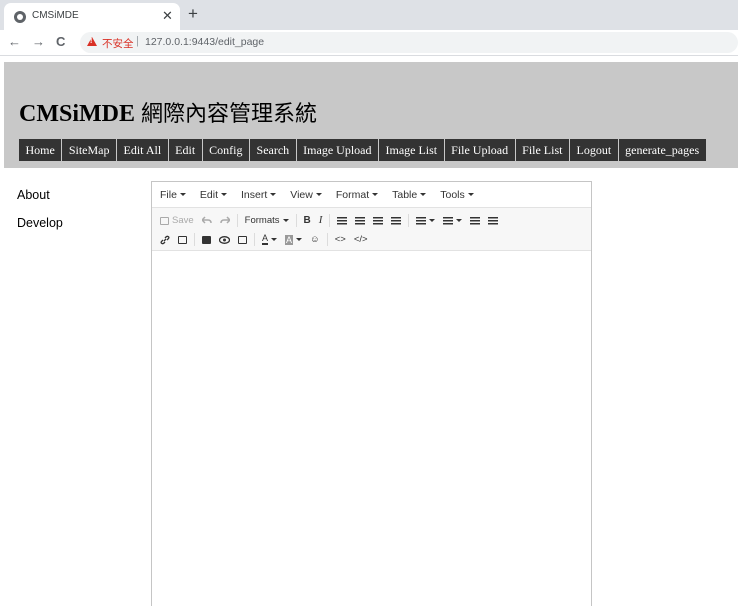  I want to click on indent-icon, so click(493, 220).